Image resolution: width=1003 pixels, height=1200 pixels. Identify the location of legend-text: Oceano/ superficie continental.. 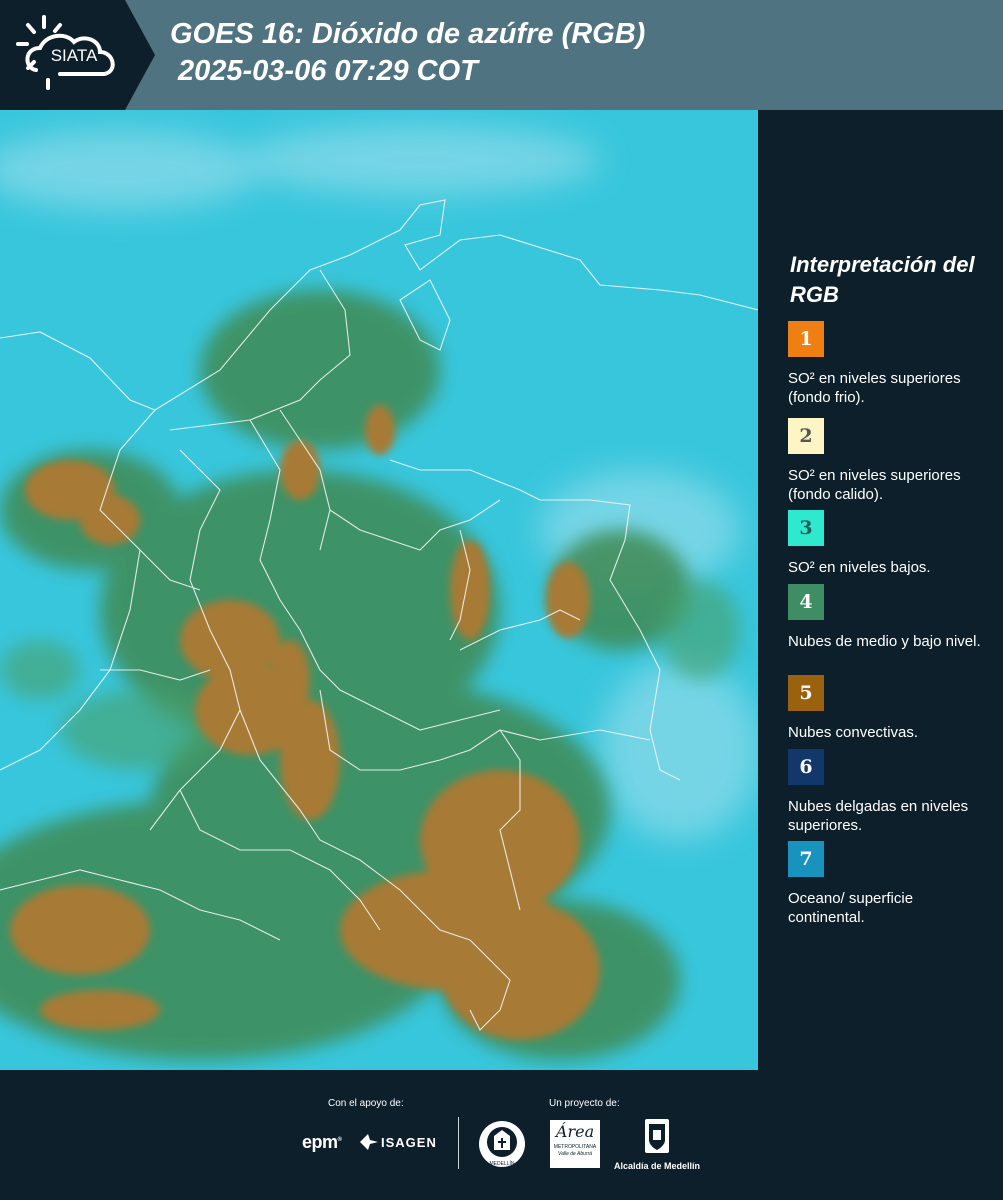
(851, 908).